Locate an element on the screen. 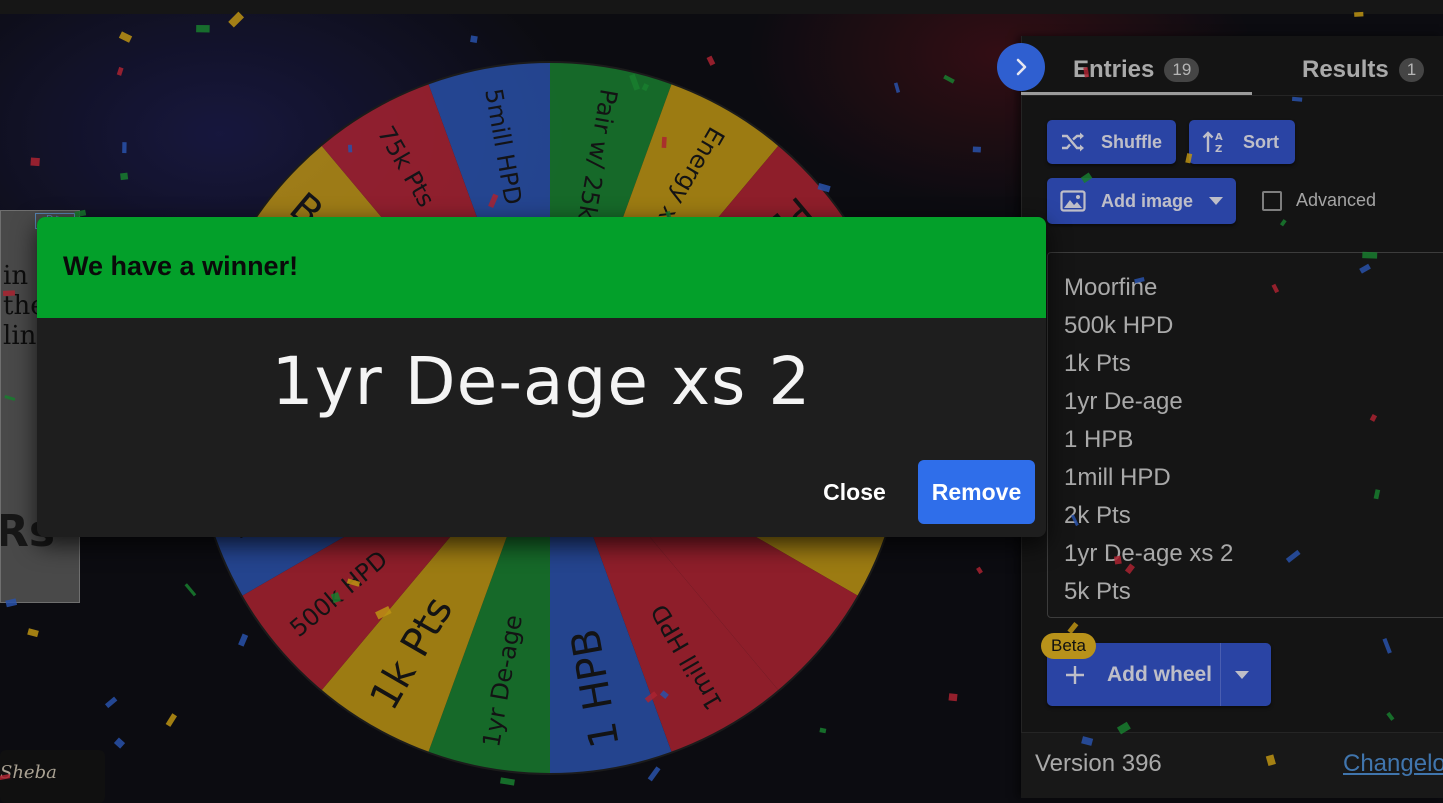  tab-label: Results is located at coordinates (1345, 69).